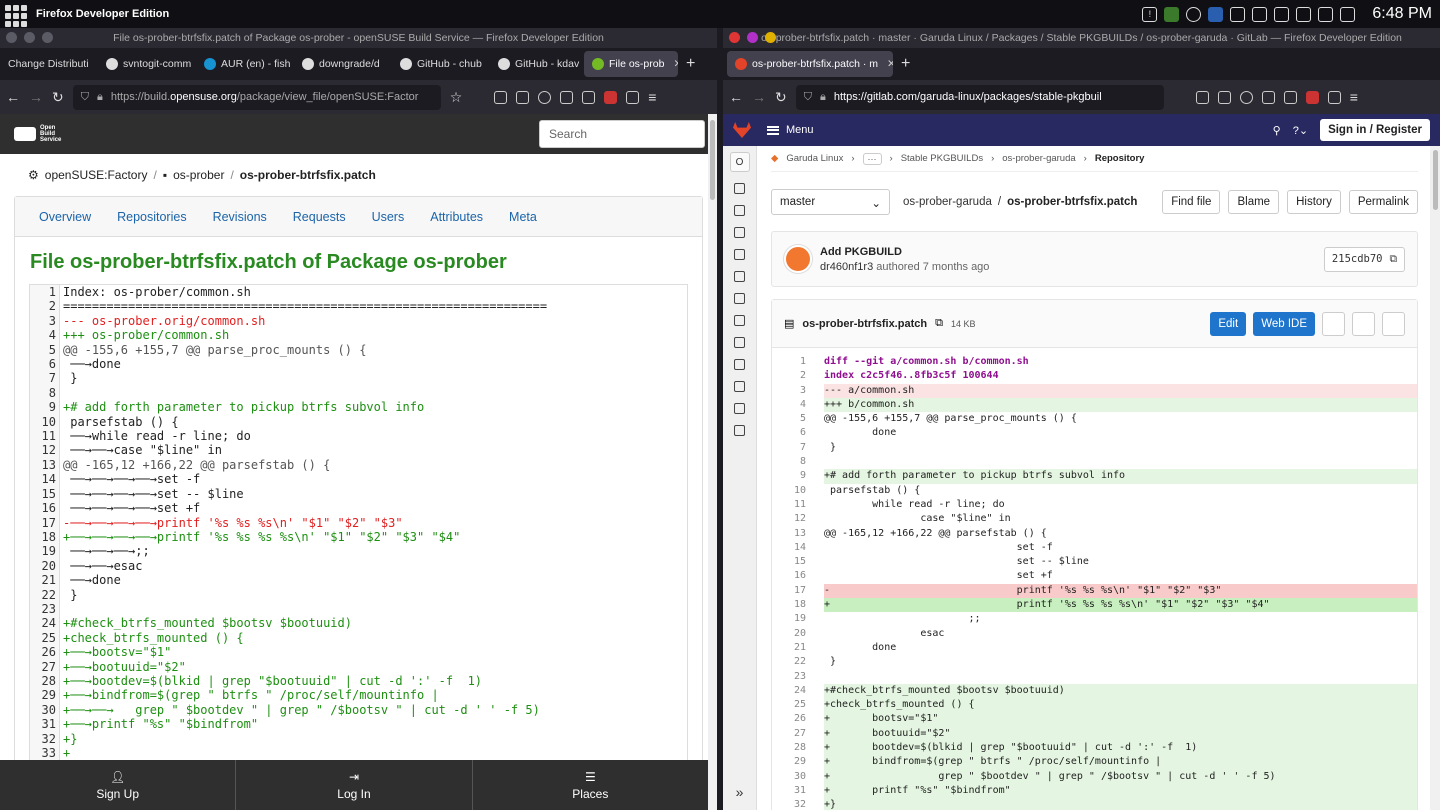 The image size is (1440, 810). I want to click on line-number: 14, so click(789, 548).